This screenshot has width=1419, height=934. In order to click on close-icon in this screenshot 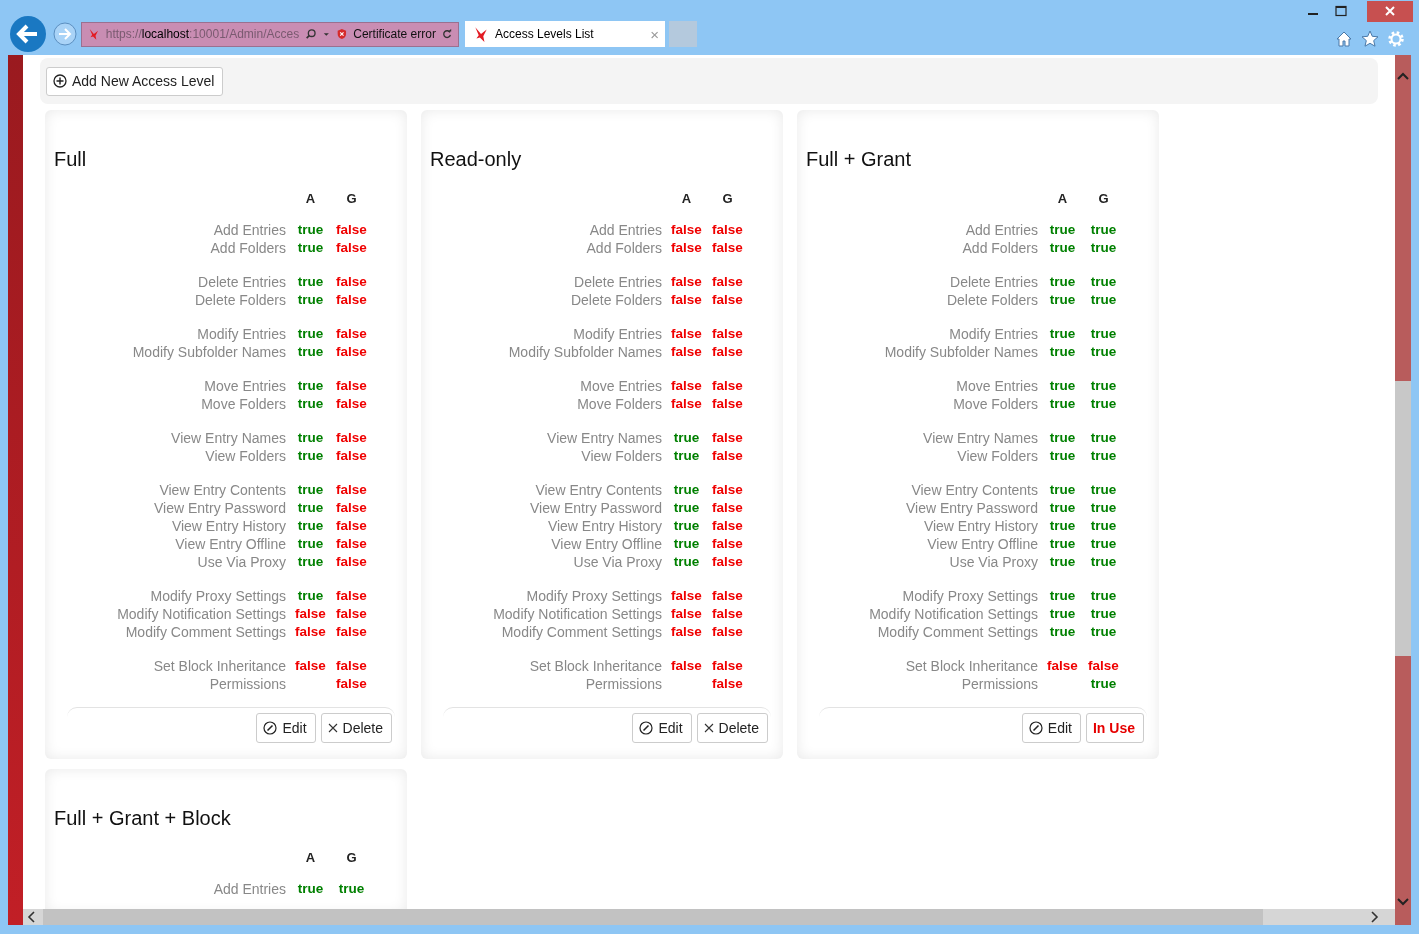, I will do `click(1390, 11)`.